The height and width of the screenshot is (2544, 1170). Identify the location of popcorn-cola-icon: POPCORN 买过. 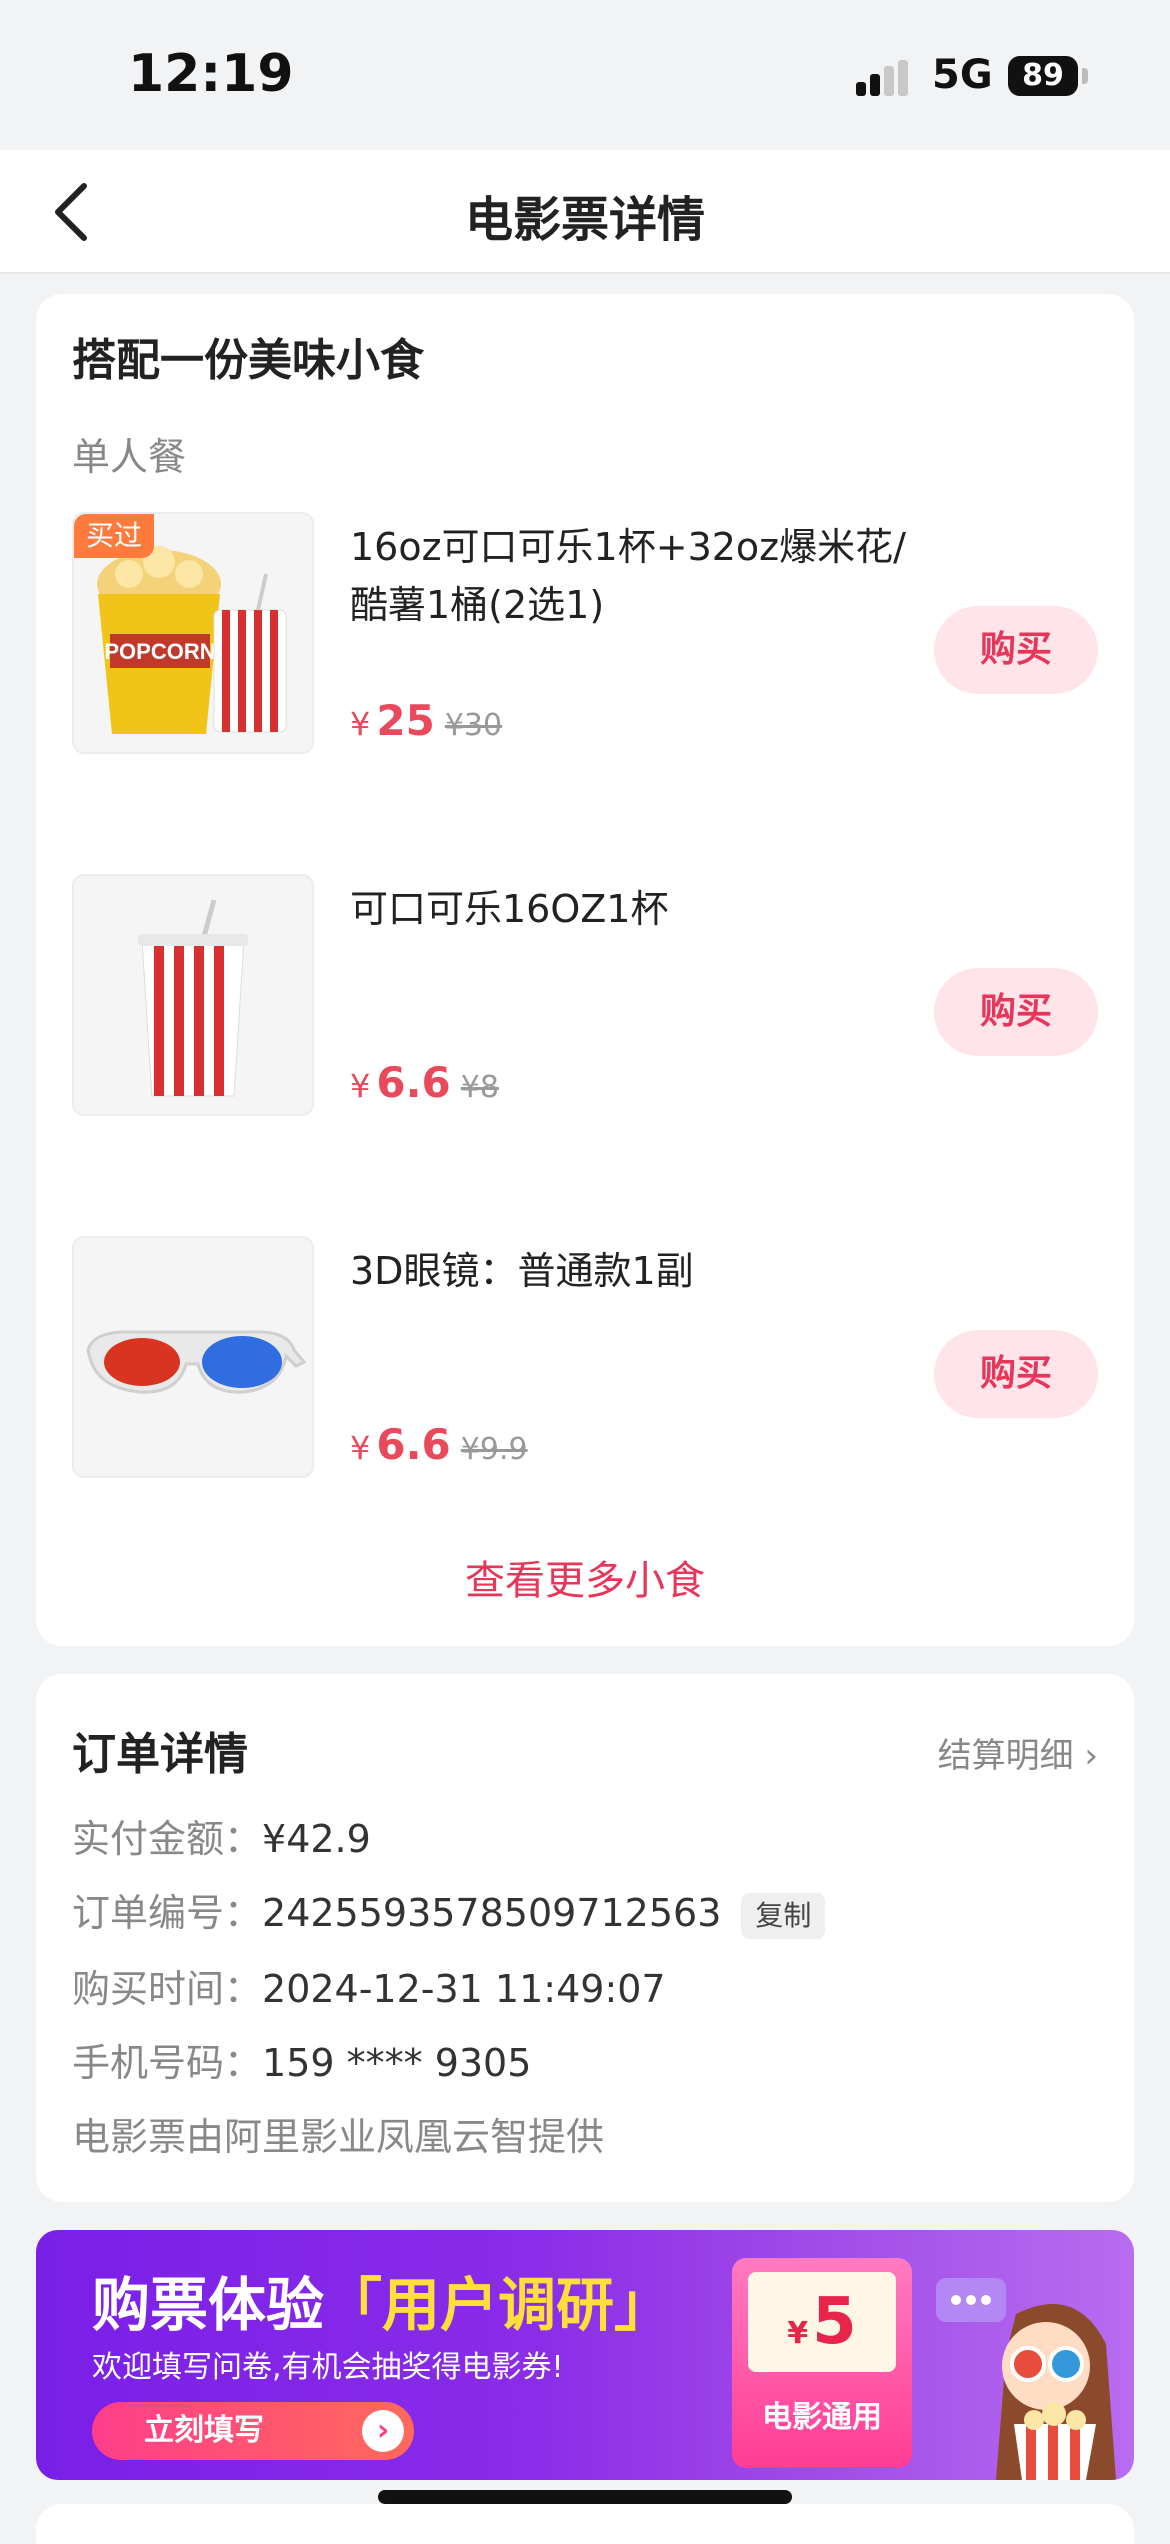
(193, 633).